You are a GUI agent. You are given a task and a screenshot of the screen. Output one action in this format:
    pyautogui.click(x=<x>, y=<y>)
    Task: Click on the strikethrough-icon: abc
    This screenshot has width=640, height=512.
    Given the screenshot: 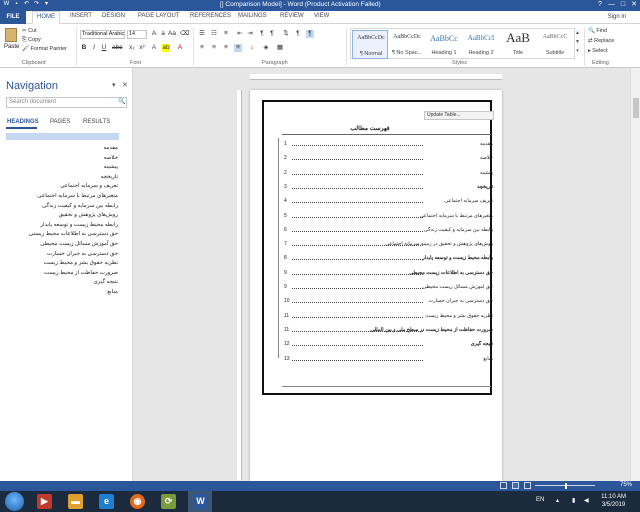 What is the action you would take?
    pyautogui.click(x=117, y=48)
    